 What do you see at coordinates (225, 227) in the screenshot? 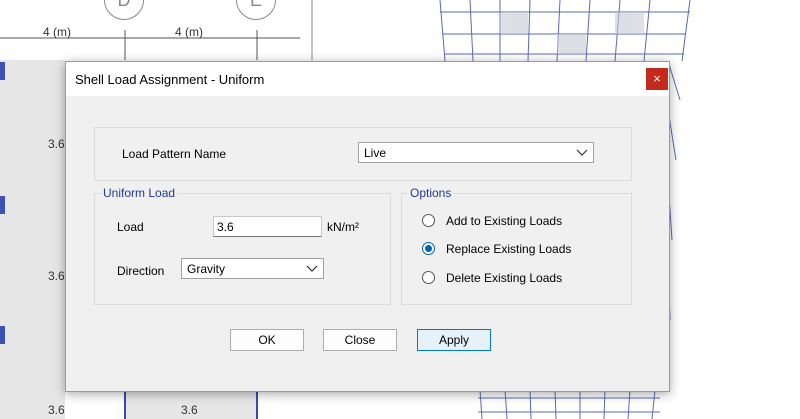
I see `load-value: 3.6` at bounding box center [225, 227].